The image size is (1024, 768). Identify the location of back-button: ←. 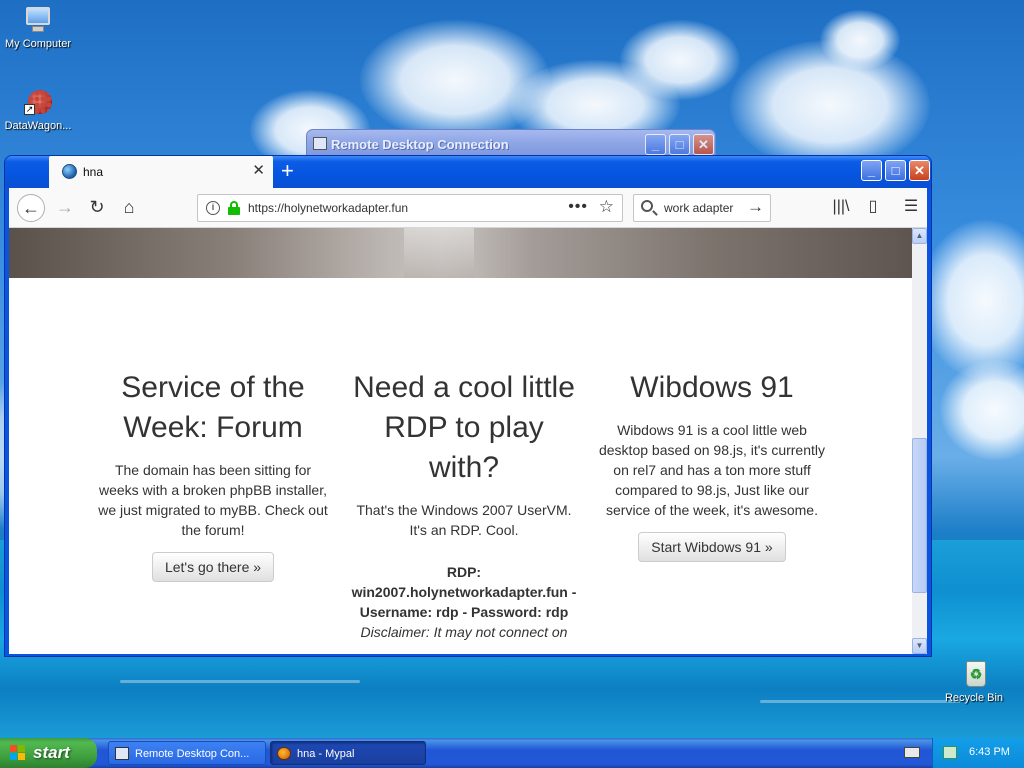
(31, 208).